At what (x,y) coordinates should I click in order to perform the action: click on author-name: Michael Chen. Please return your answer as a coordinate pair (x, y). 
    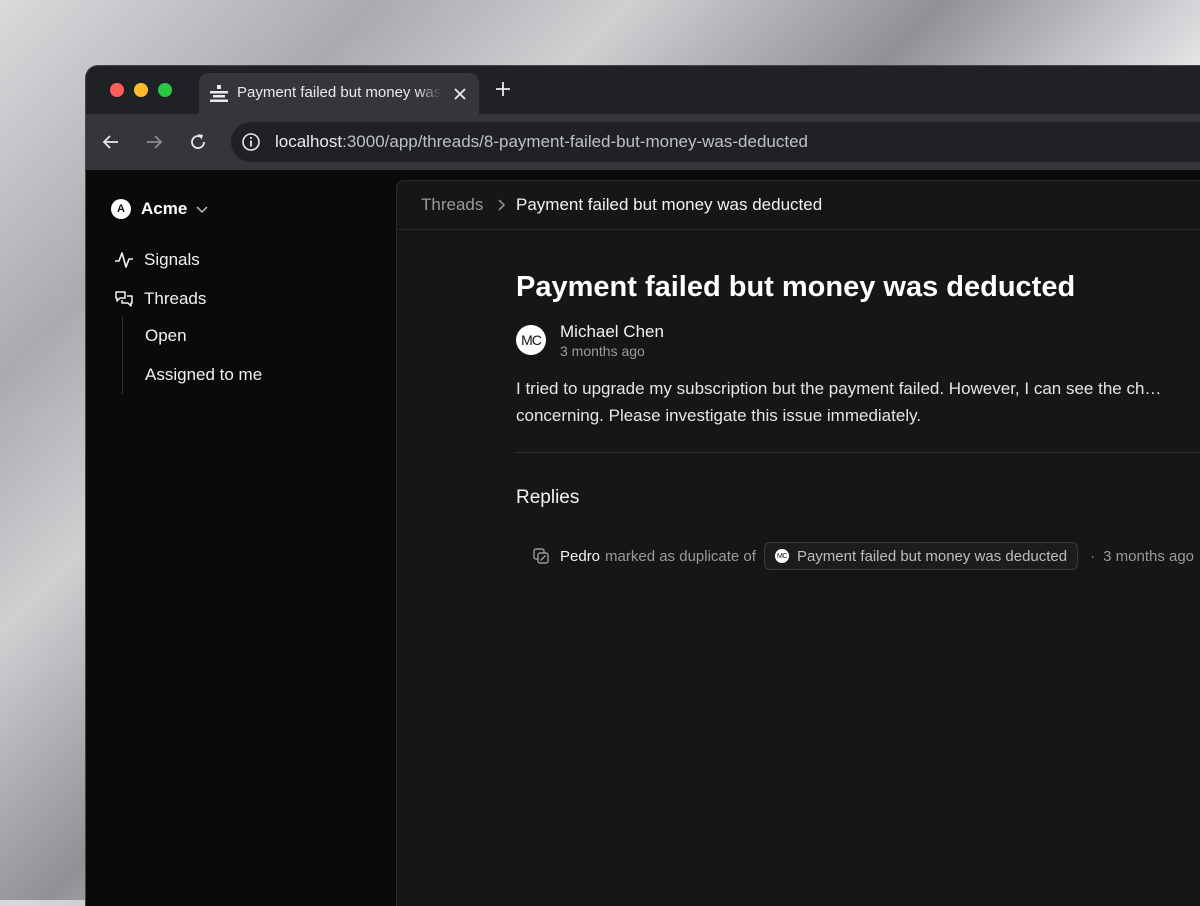
    Looking at the image, I should click on (612, 332).